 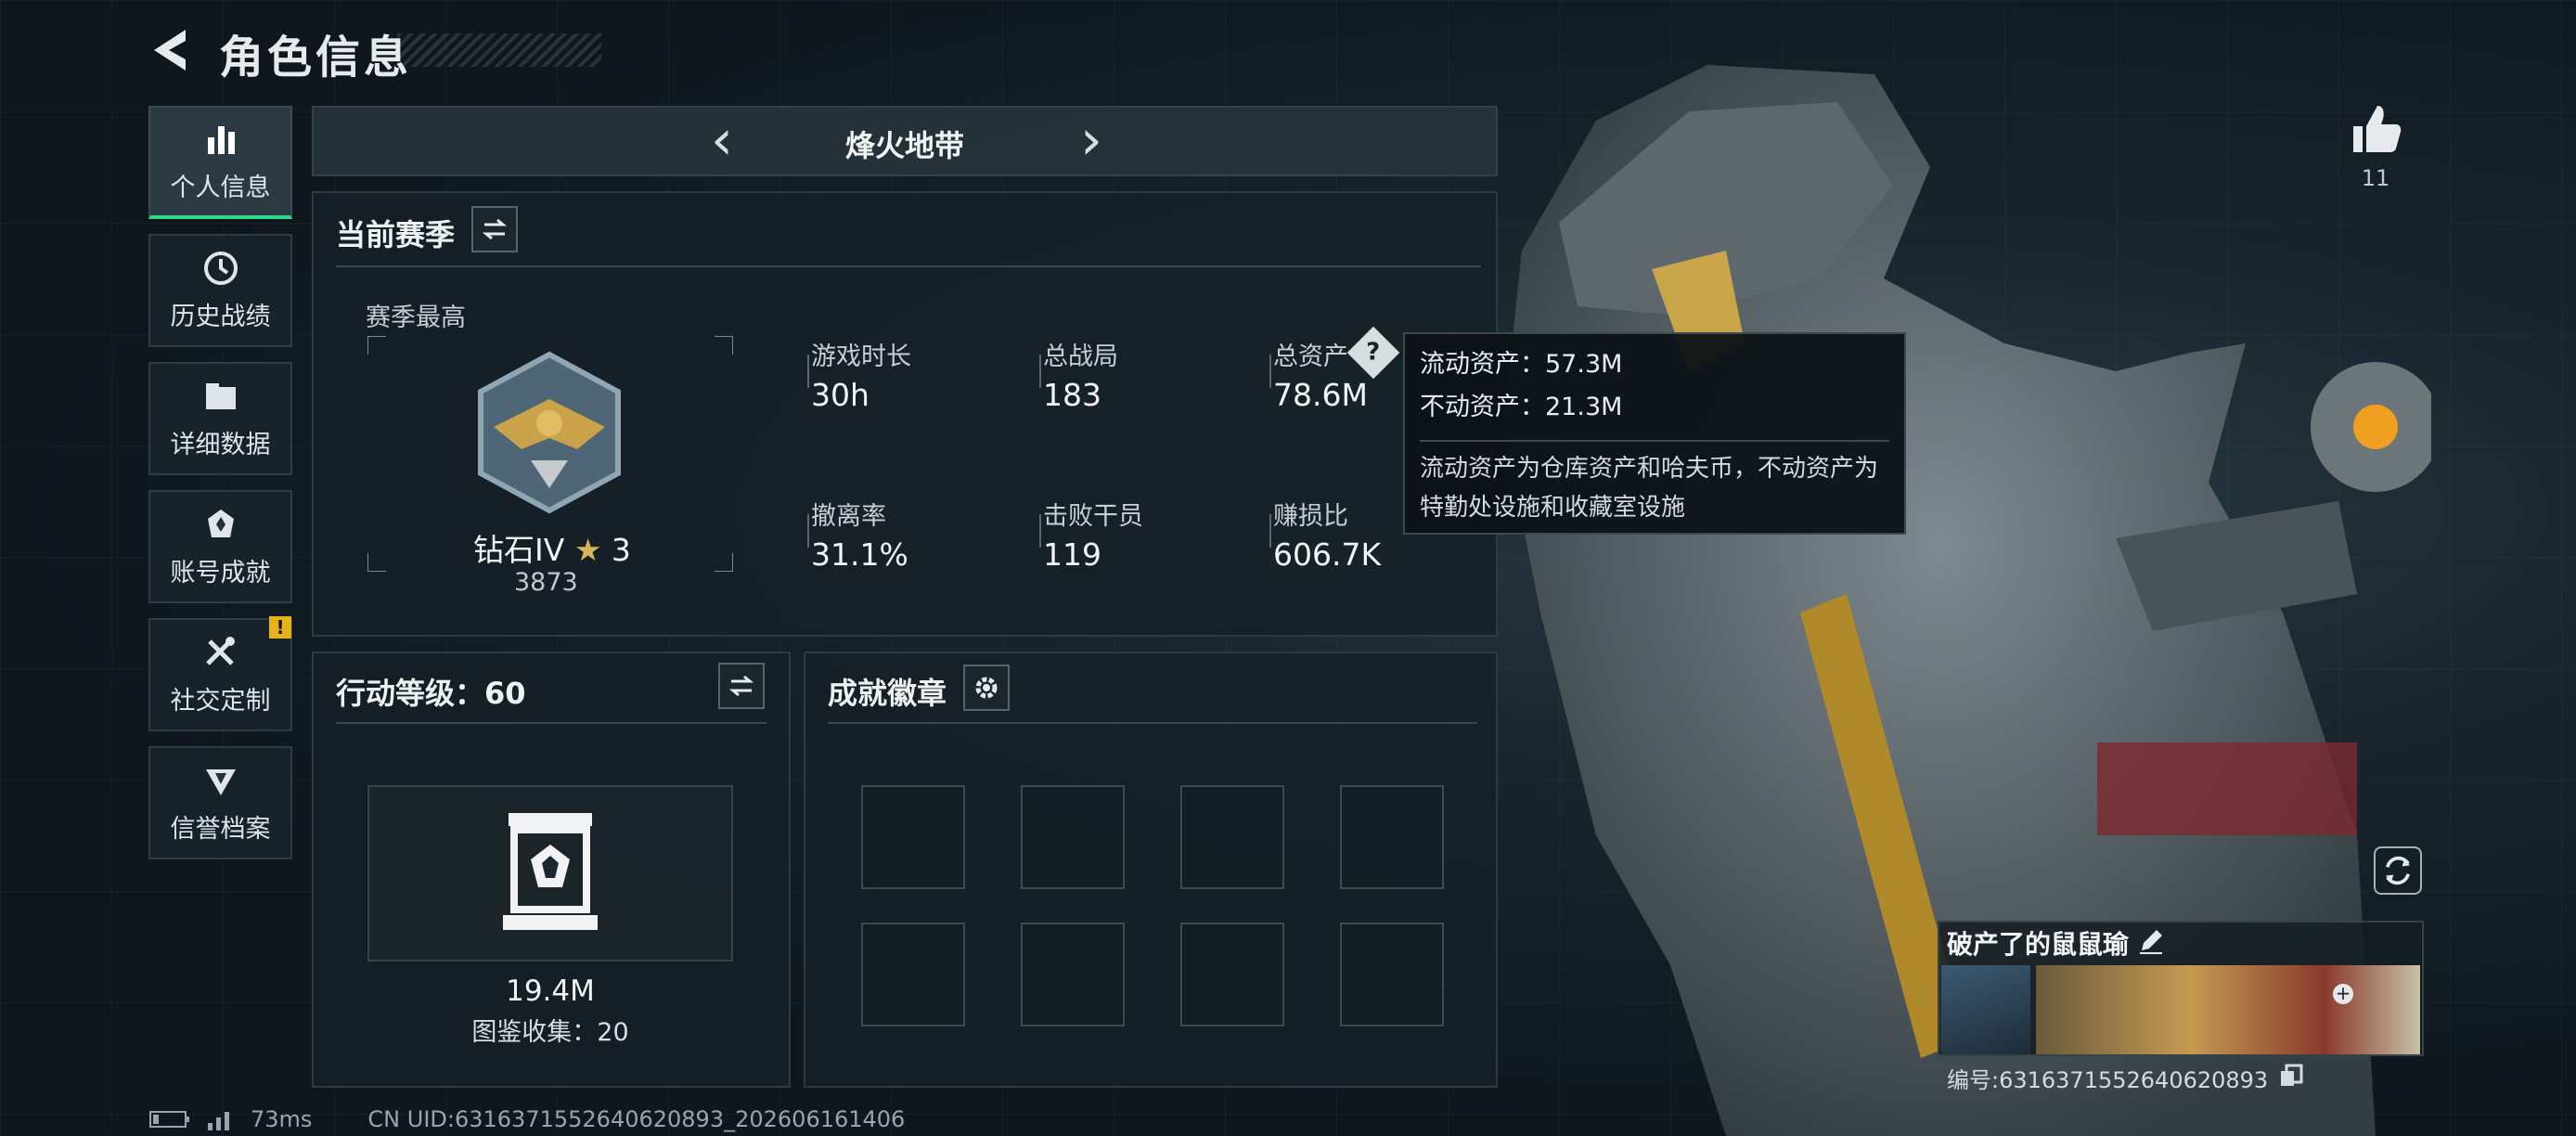 I want to click on title-decoration, so click(x=499, y=50).